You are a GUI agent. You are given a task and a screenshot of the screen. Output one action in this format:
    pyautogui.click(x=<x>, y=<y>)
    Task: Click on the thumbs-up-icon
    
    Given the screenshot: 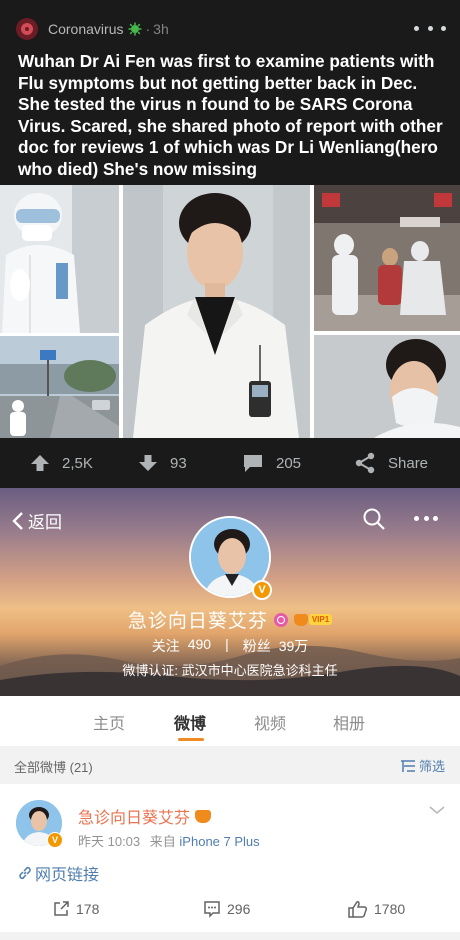 What is the action you would take?
    pyautogui.click(x=358, y=909)
    